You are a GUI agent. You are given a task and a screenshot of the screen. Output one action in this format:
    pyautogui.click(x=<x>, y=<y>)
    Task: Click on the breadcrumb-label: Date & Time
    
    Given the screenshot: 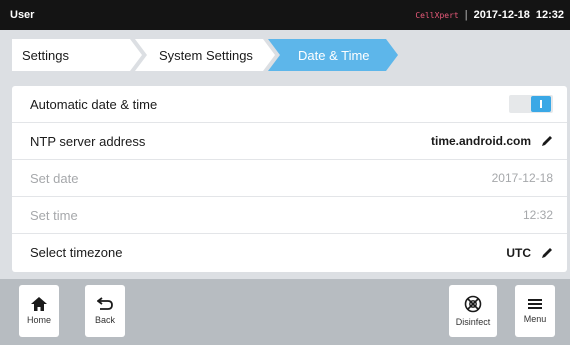 What is the action you would take?
    pyautogui.click(x=334, y=55)
    